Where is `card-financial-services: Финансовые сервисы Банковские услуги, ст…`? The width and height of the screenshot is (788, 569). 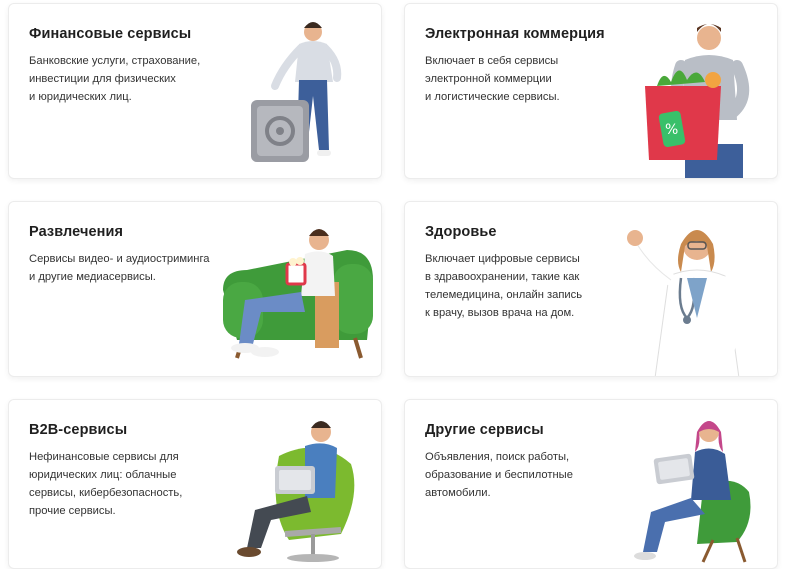 card-financial-services: Финансовые сервисы Банковские услуги, ст… is located at coordinates (195, 91).